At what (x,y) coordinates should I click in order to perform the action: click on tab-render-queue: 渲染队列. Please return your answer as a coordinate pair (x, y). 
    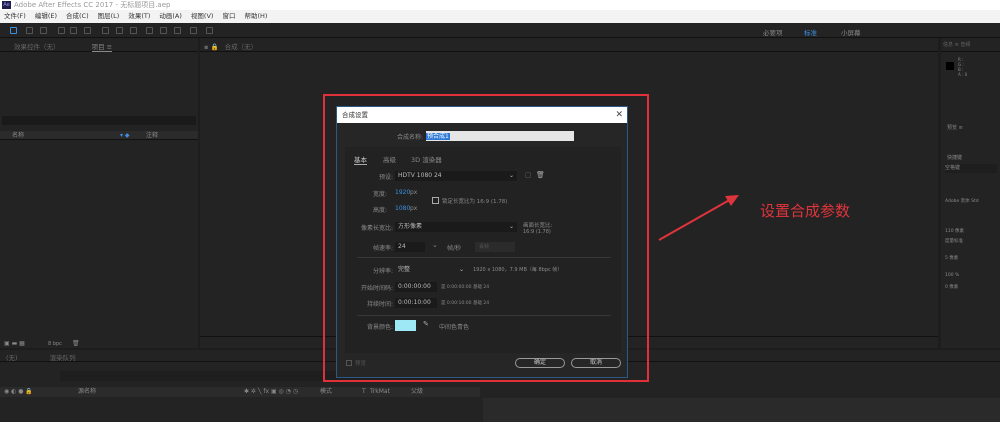
    Looking at the image, I should click on (63, 358).